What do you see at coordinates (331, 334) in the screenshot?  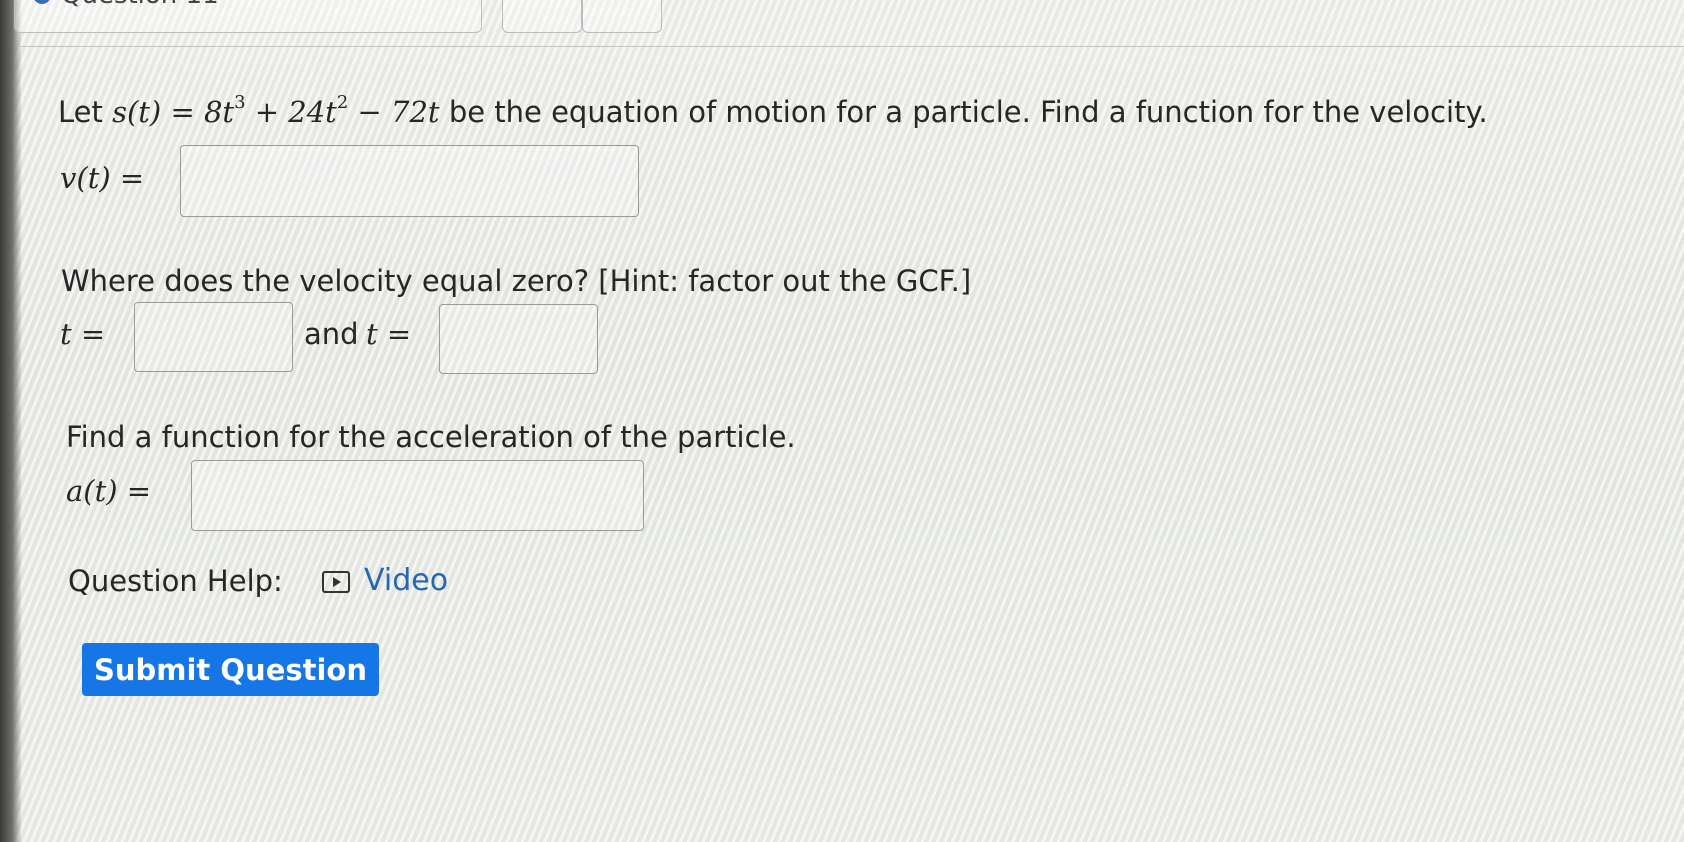 I see `and-word: and` at bounding box center [331, 334].